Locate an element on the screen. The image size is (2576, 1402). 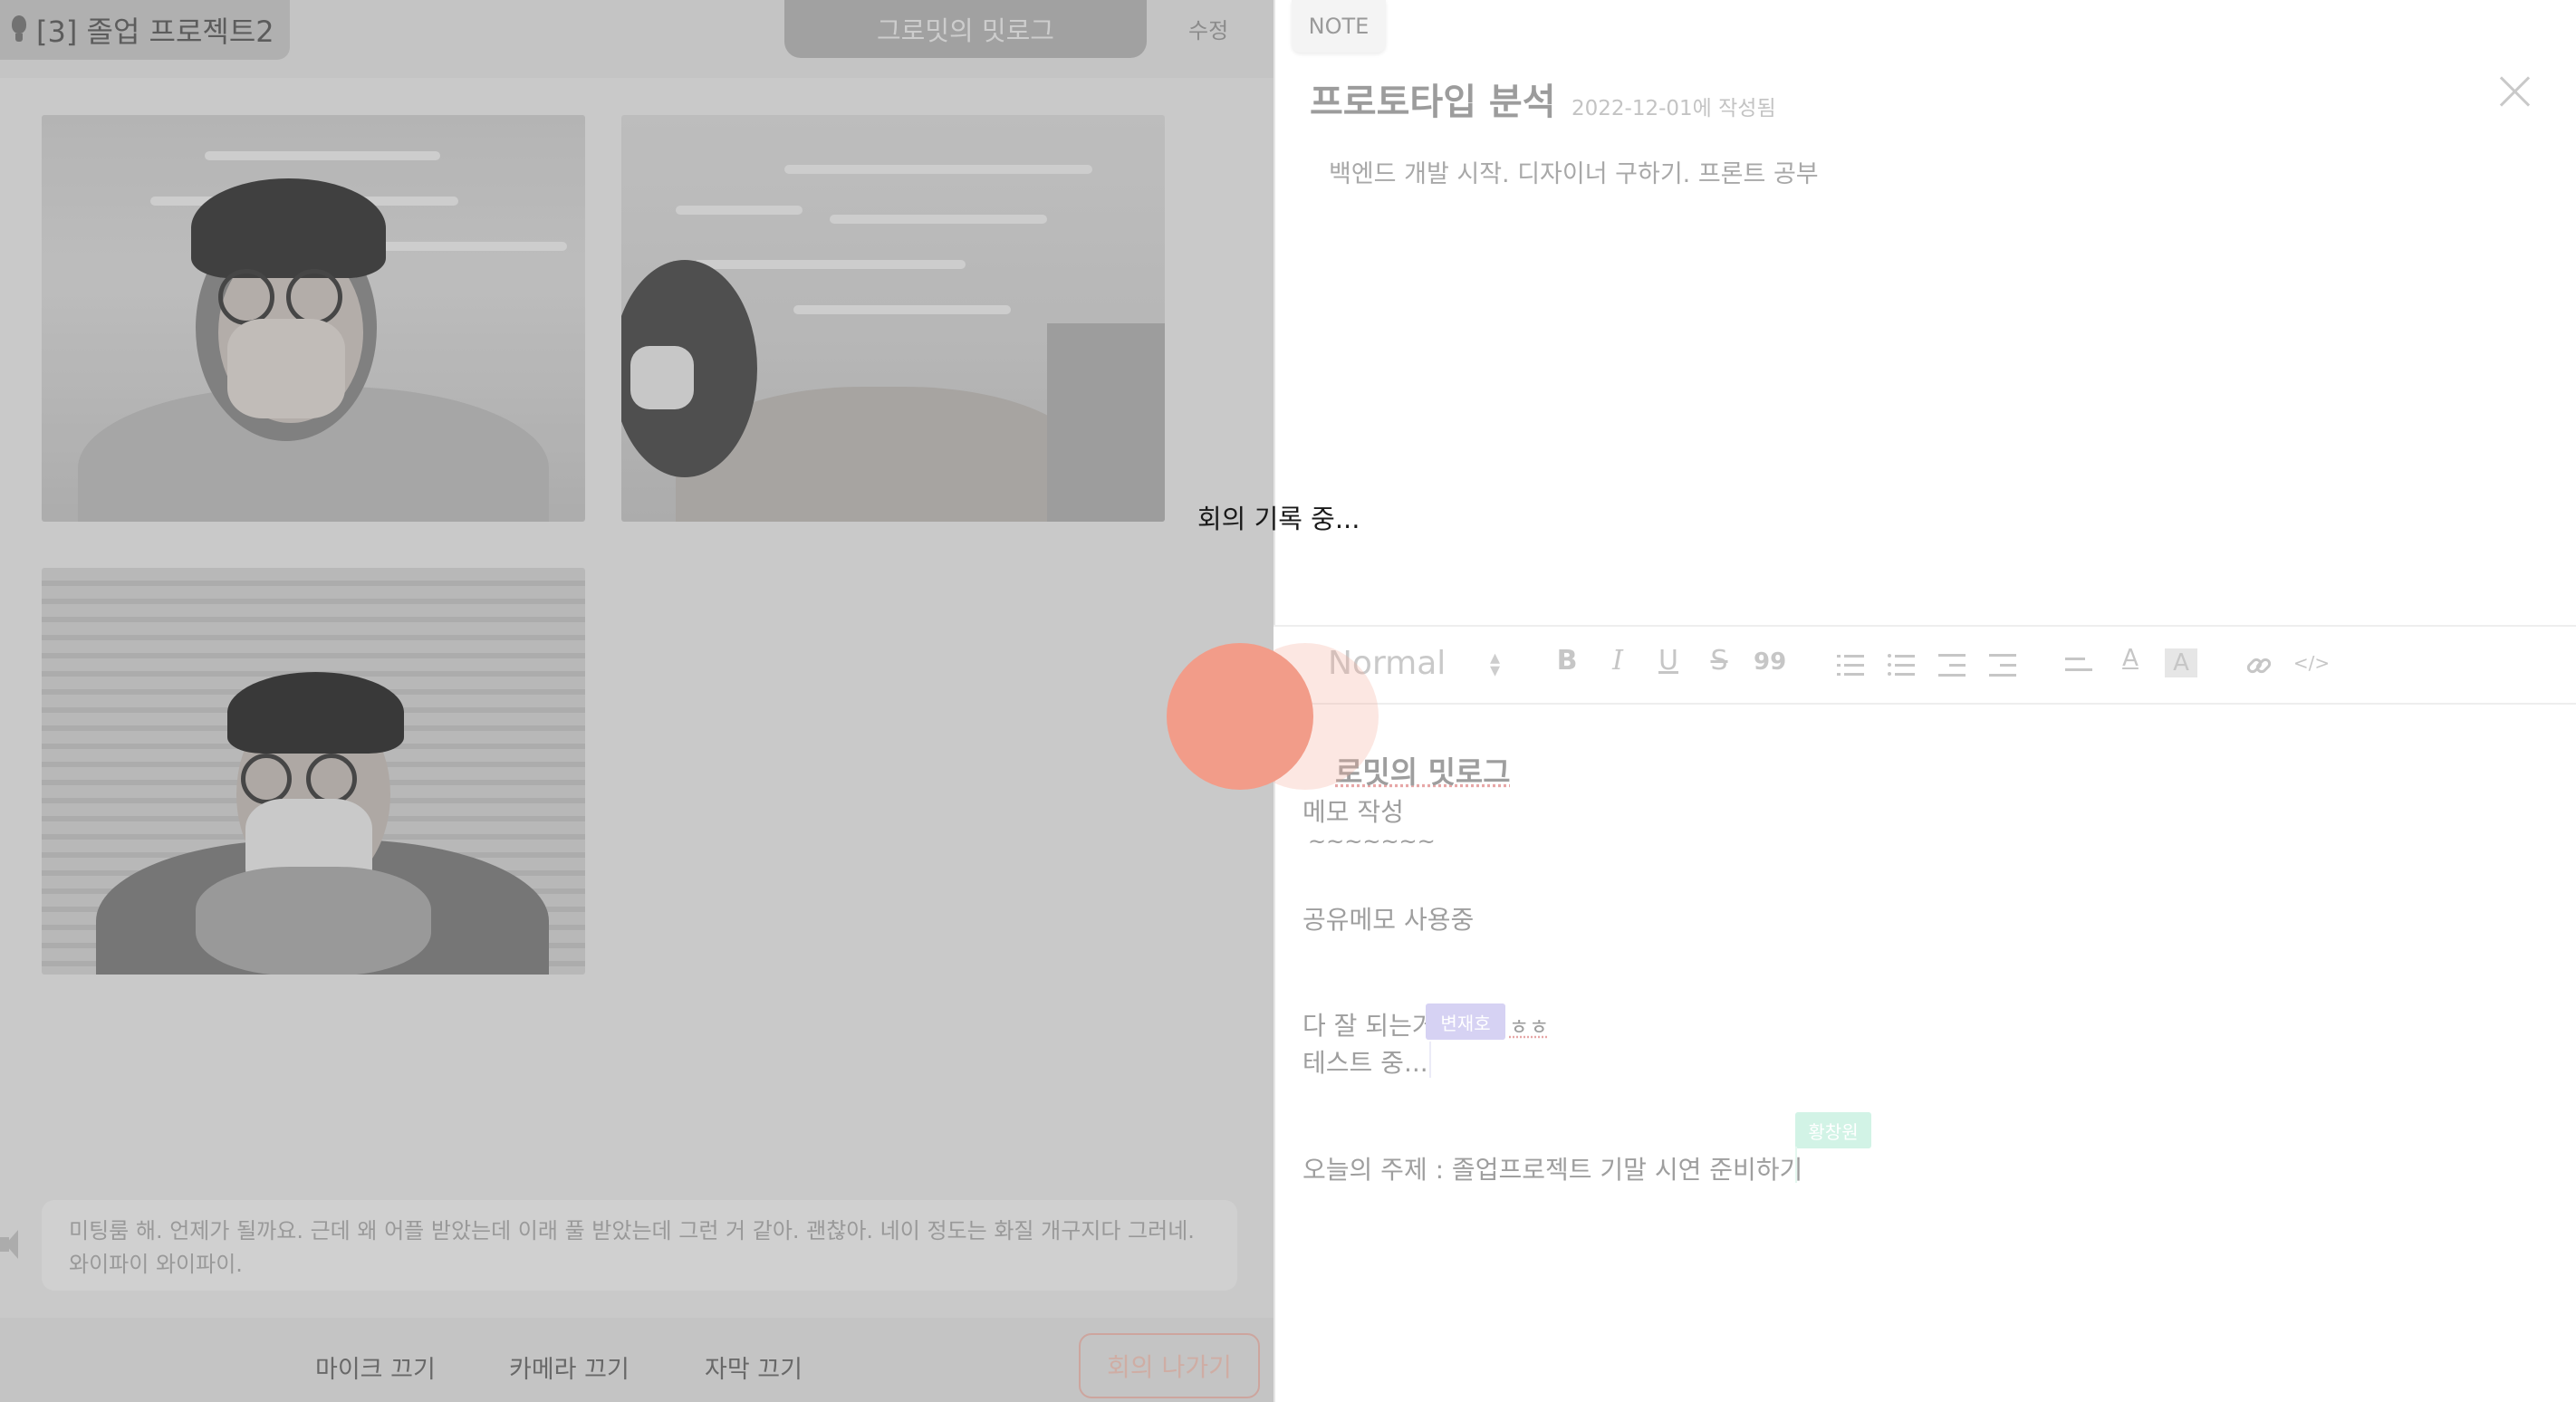
editor-line: 오늘의 주제 : 졸업프로젝트 기말 시연 준비하기 is located at coordinates (1552, 1168).